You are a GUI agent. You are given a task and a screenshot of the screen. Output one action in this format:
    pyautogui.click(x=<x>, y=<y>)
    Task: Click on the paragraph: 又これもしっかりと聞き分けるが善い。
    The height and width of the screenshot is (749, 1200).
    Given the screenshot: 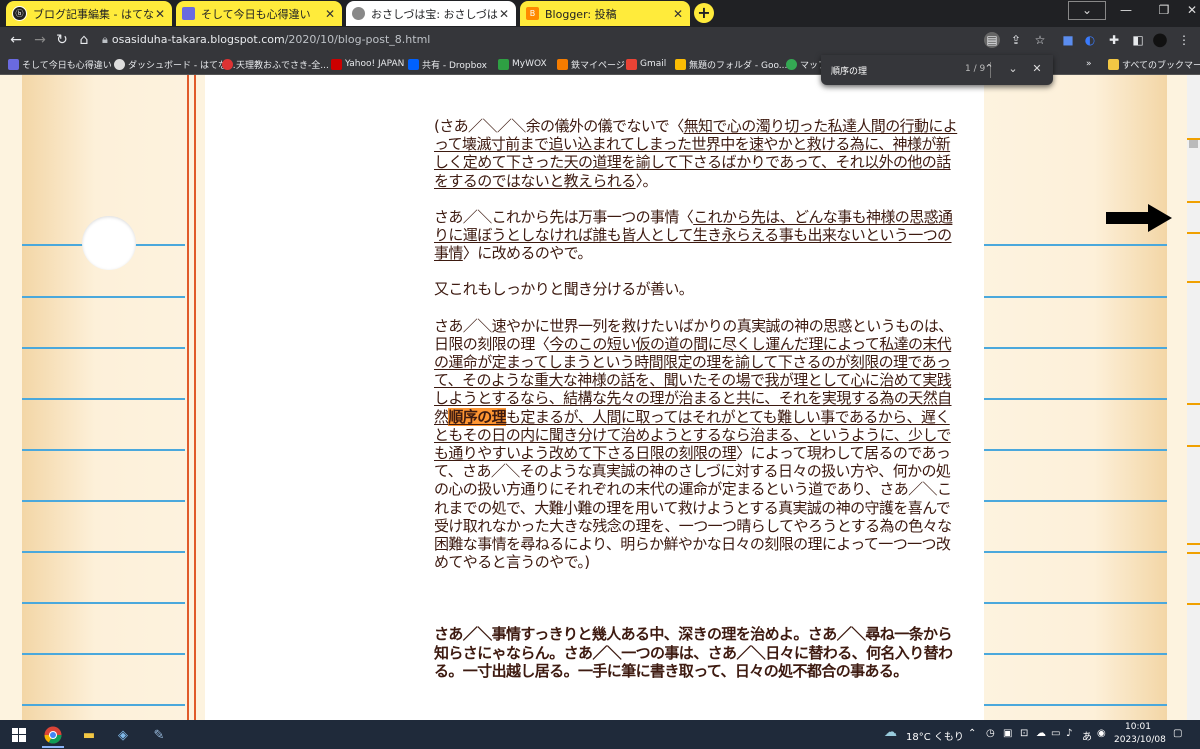 What is the action you would take?
    pyautogui.click(x=564, y=289)
    